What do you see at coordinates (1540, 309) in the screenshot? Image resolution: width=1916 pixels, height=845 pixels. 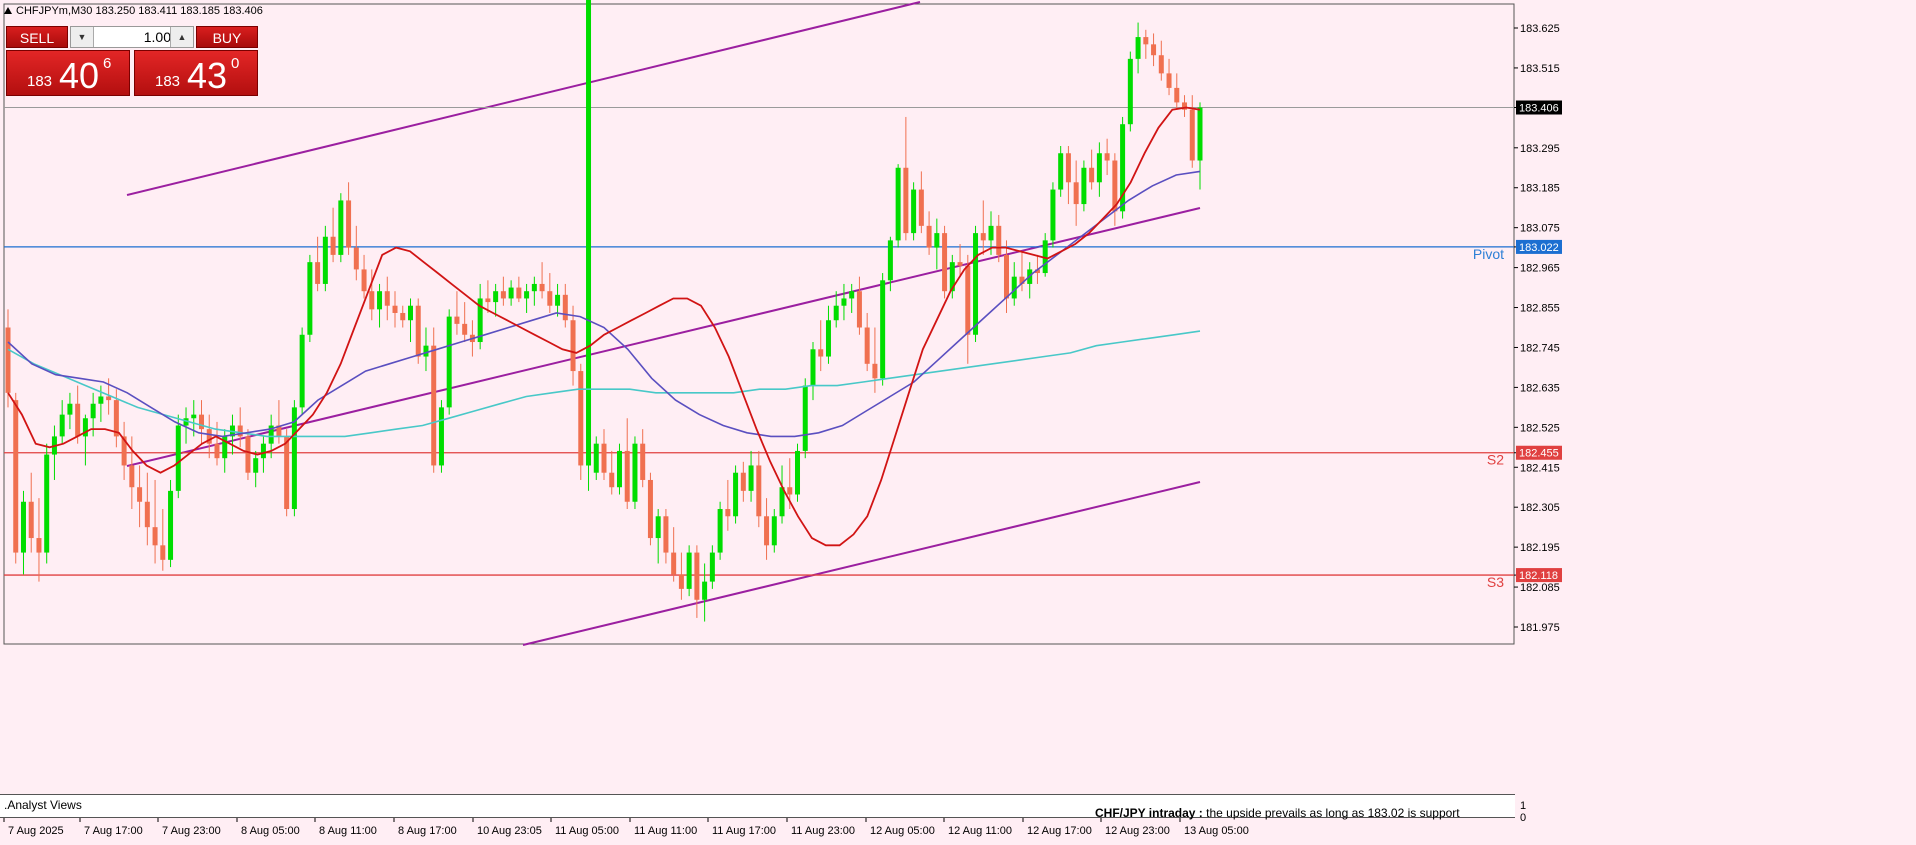 I see `price-tick-label: 182.855` at bounding box center [1540, 309].